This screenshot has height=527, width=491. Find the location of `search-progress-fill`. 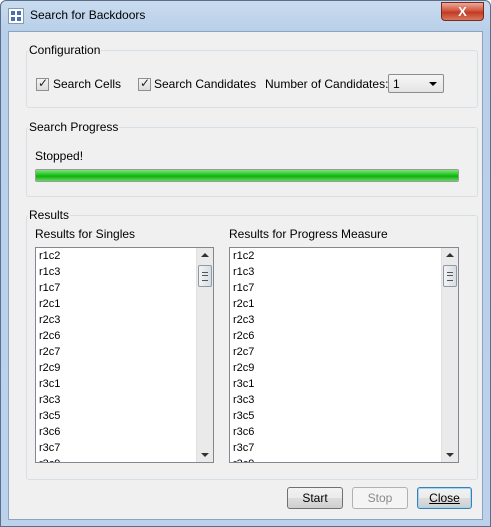

search-progress-fill is located at coordinates (247, 175).